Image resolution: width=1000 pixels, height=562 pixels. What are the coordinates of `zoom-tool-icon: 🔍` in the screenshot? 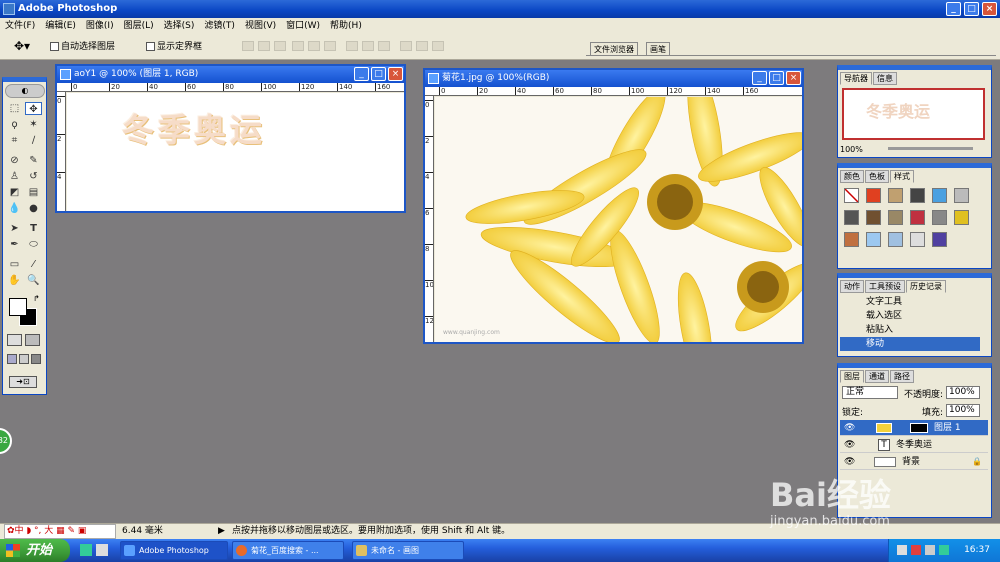 It's located at (33, 280).